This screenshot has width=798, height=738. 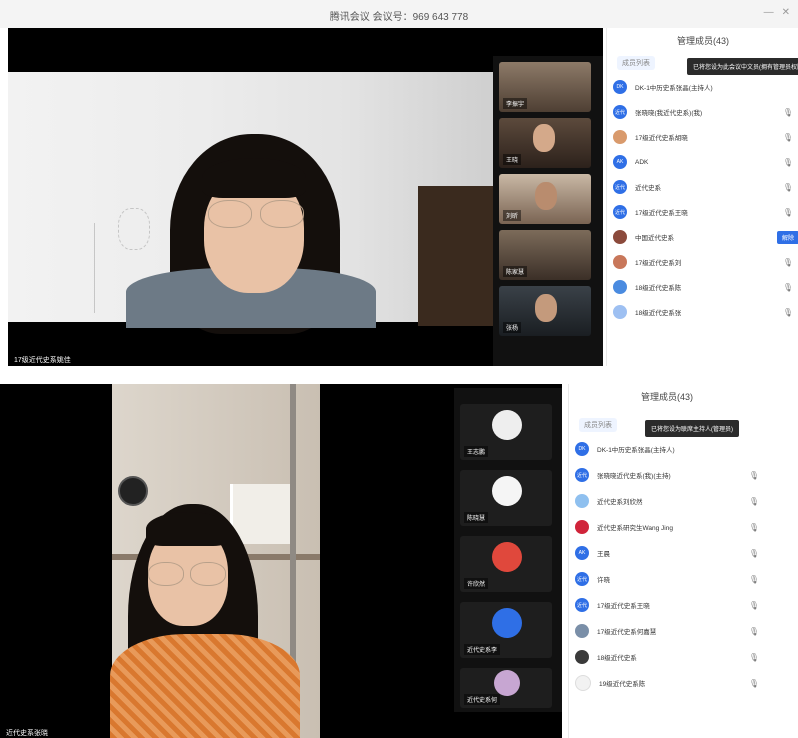 What do you see at coordinates (545, 199) in the screenshot?
I see `thumbnail-video: 刘昕` at bounding box center [545, 199].